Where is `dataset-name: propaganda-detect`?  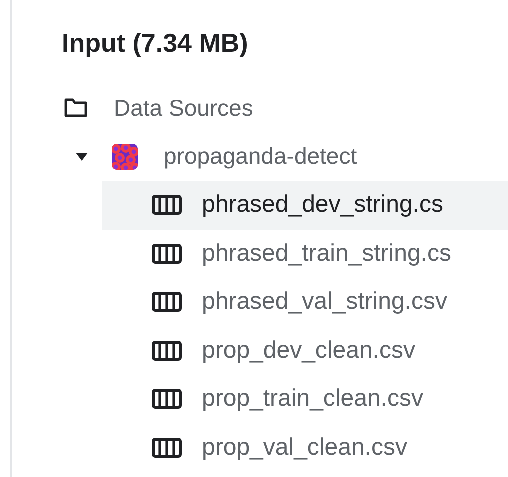
dataset-name: propaganda-detect is located at coordinates (261, 156).